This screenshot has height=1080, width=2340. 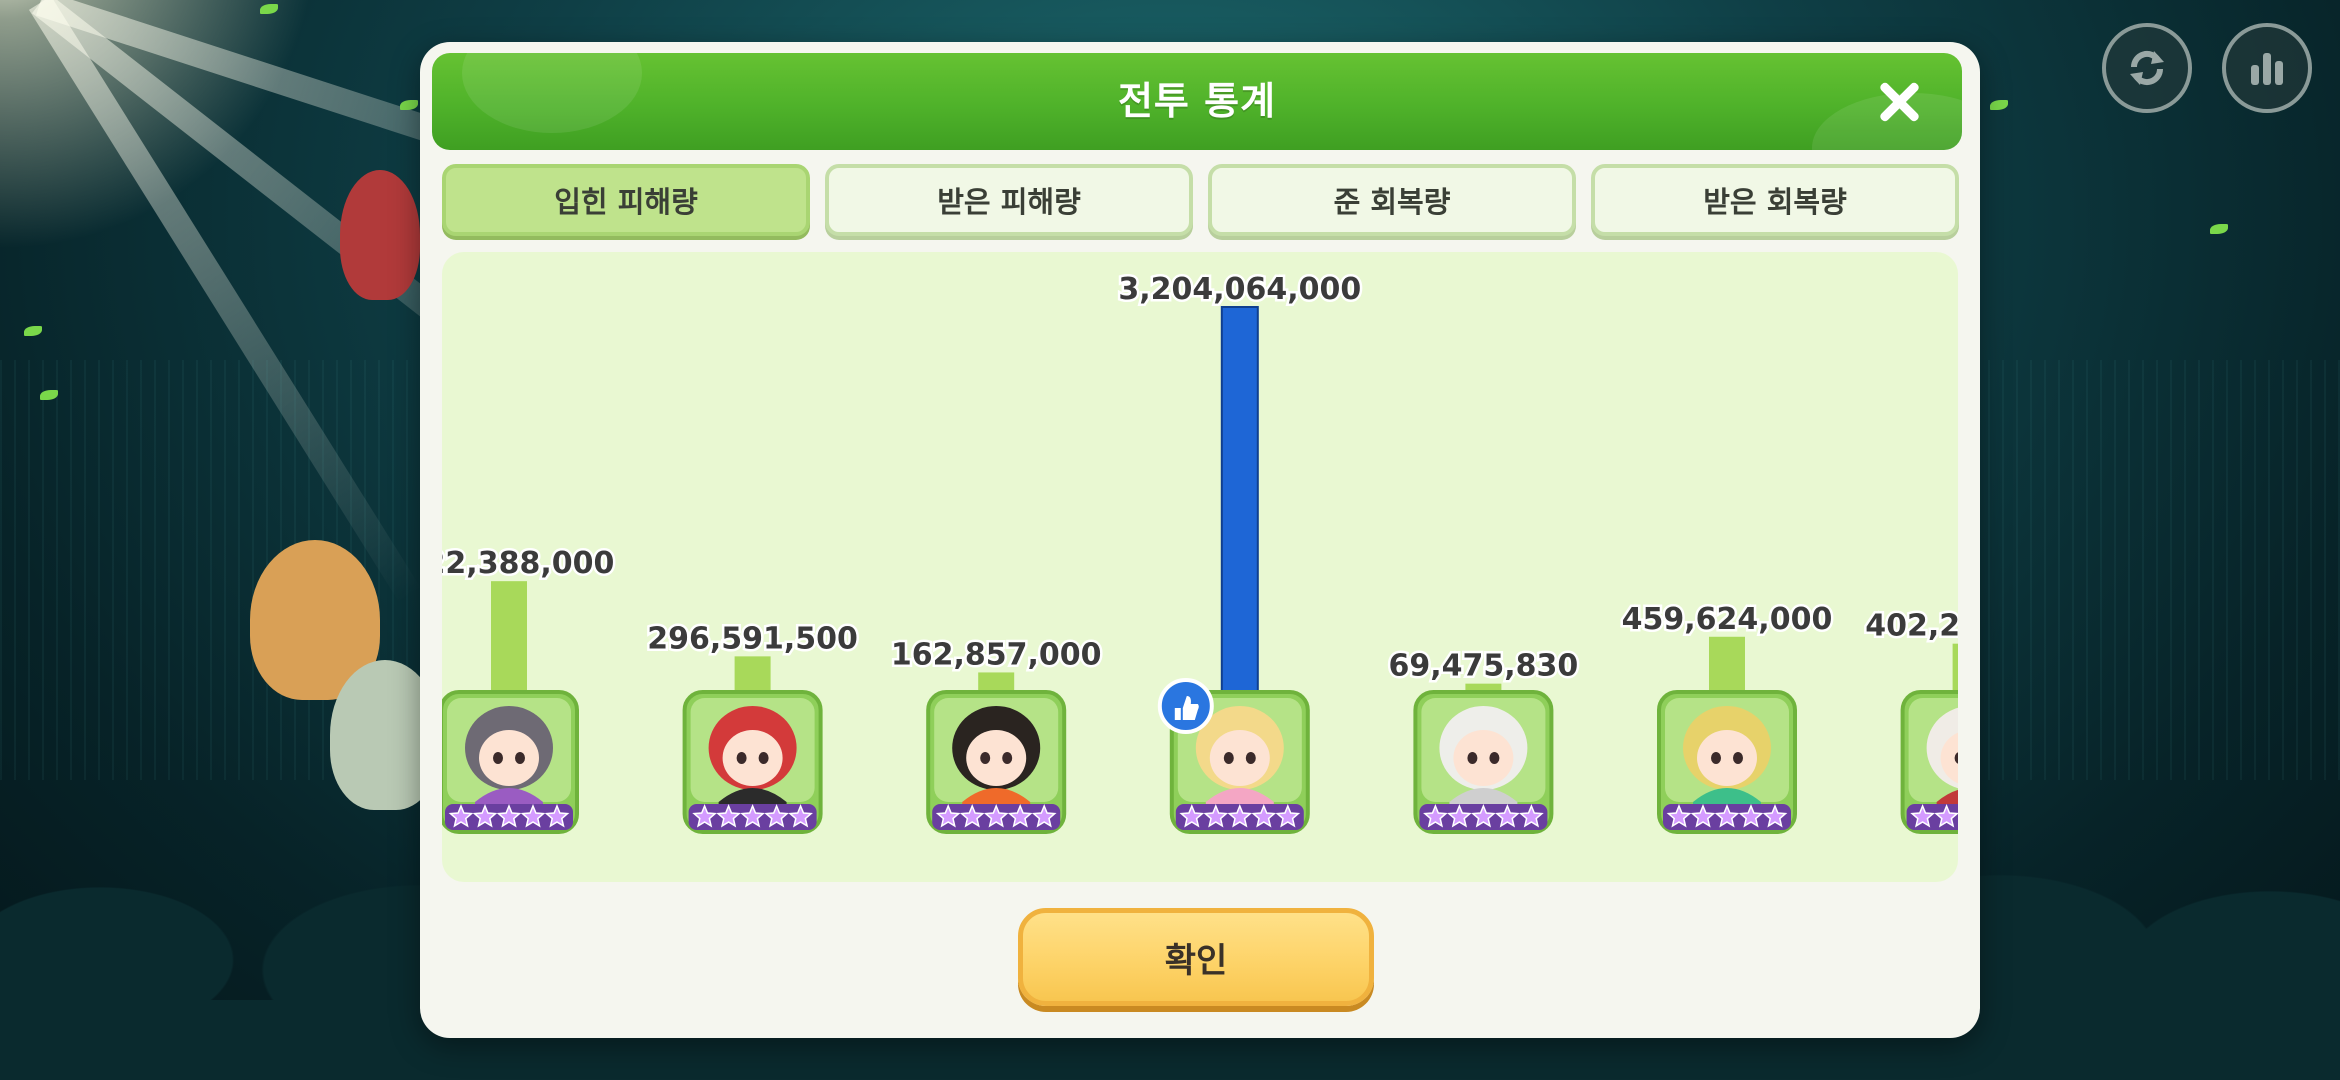 What do you see at coordinates (380, 235) in the screenshot?
I see `background-character` at bounding box center [380, 235].